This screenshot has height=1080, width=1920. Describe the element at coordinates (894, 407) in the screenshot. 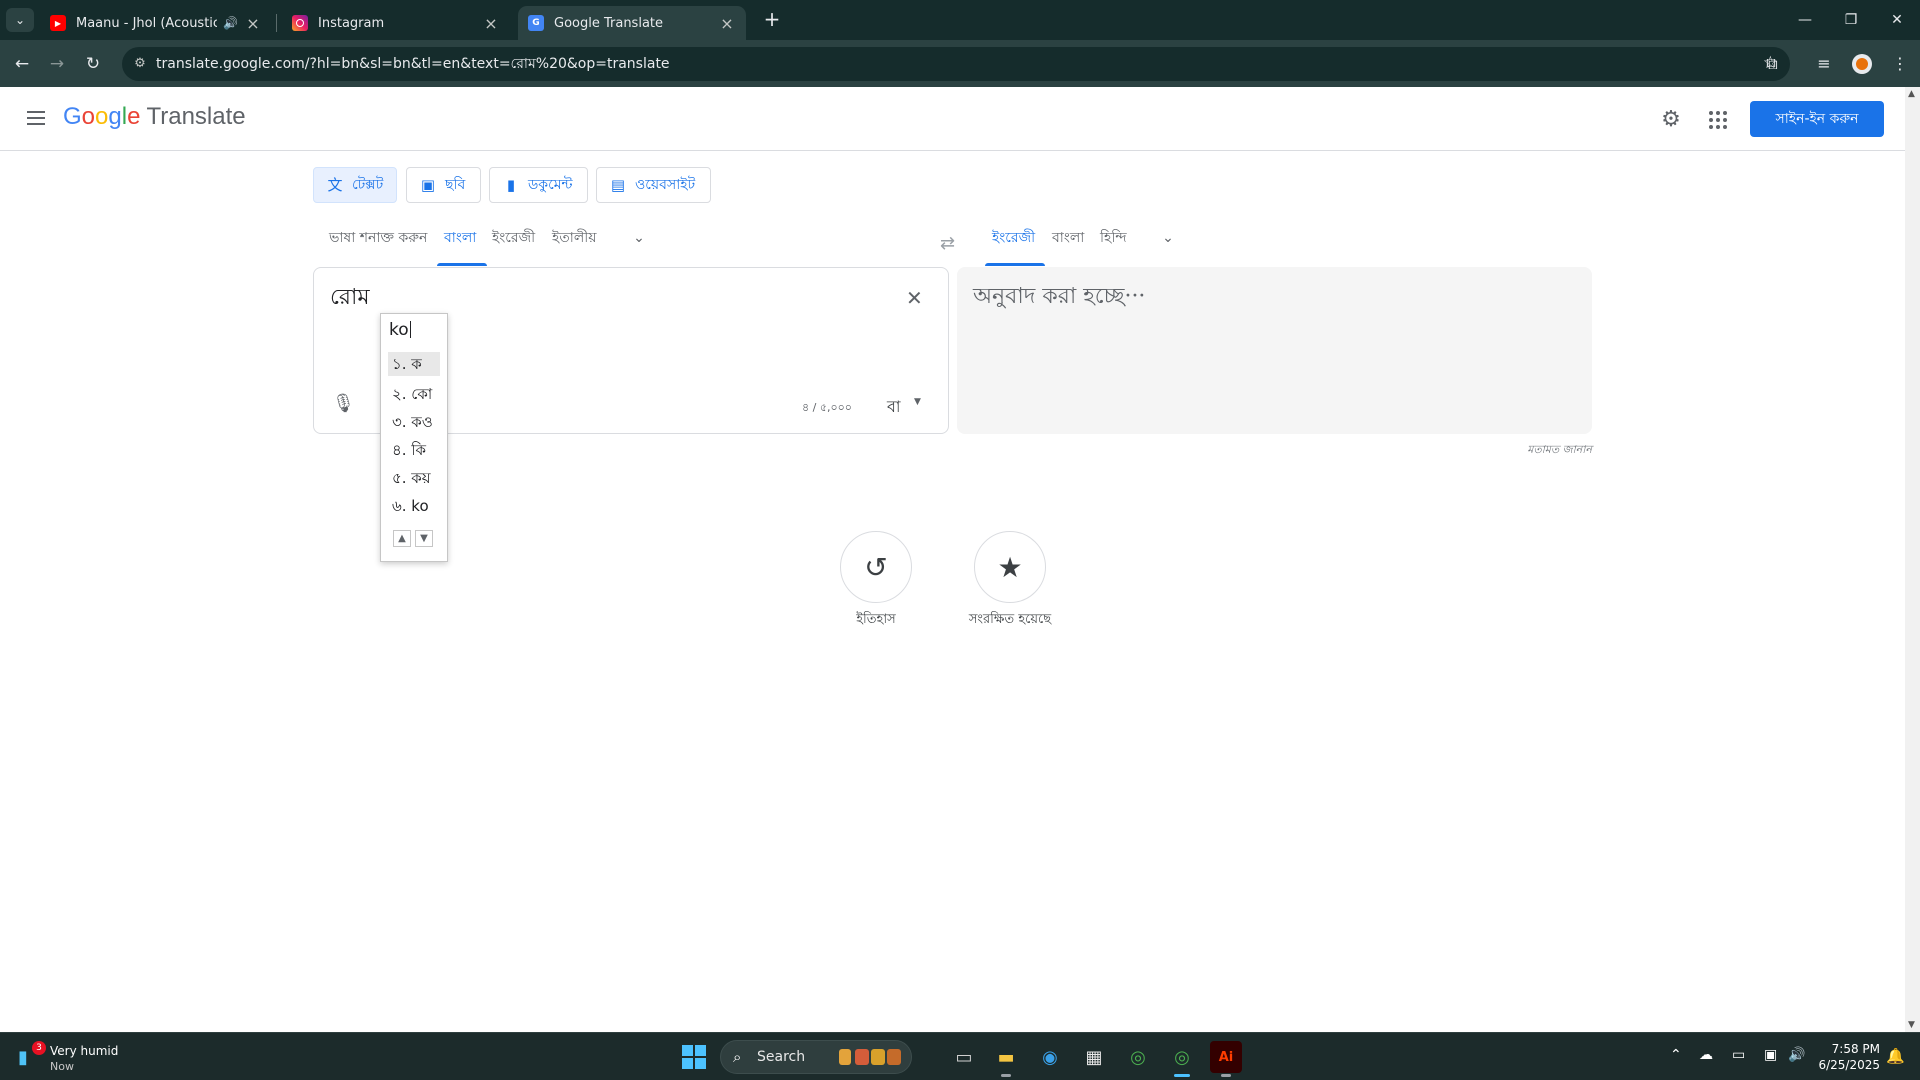

I see `input-tools-button: বা` at that location.